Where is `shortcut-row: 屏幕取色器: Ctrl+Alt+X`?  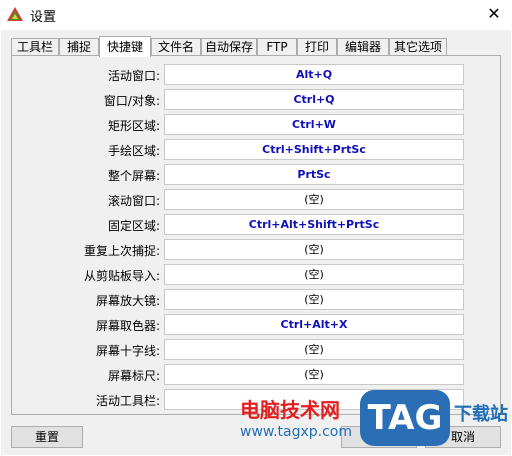
shortcut-row: 屏幕取色器: Ctrl+Alt+X is located at coordinates (257, 325).